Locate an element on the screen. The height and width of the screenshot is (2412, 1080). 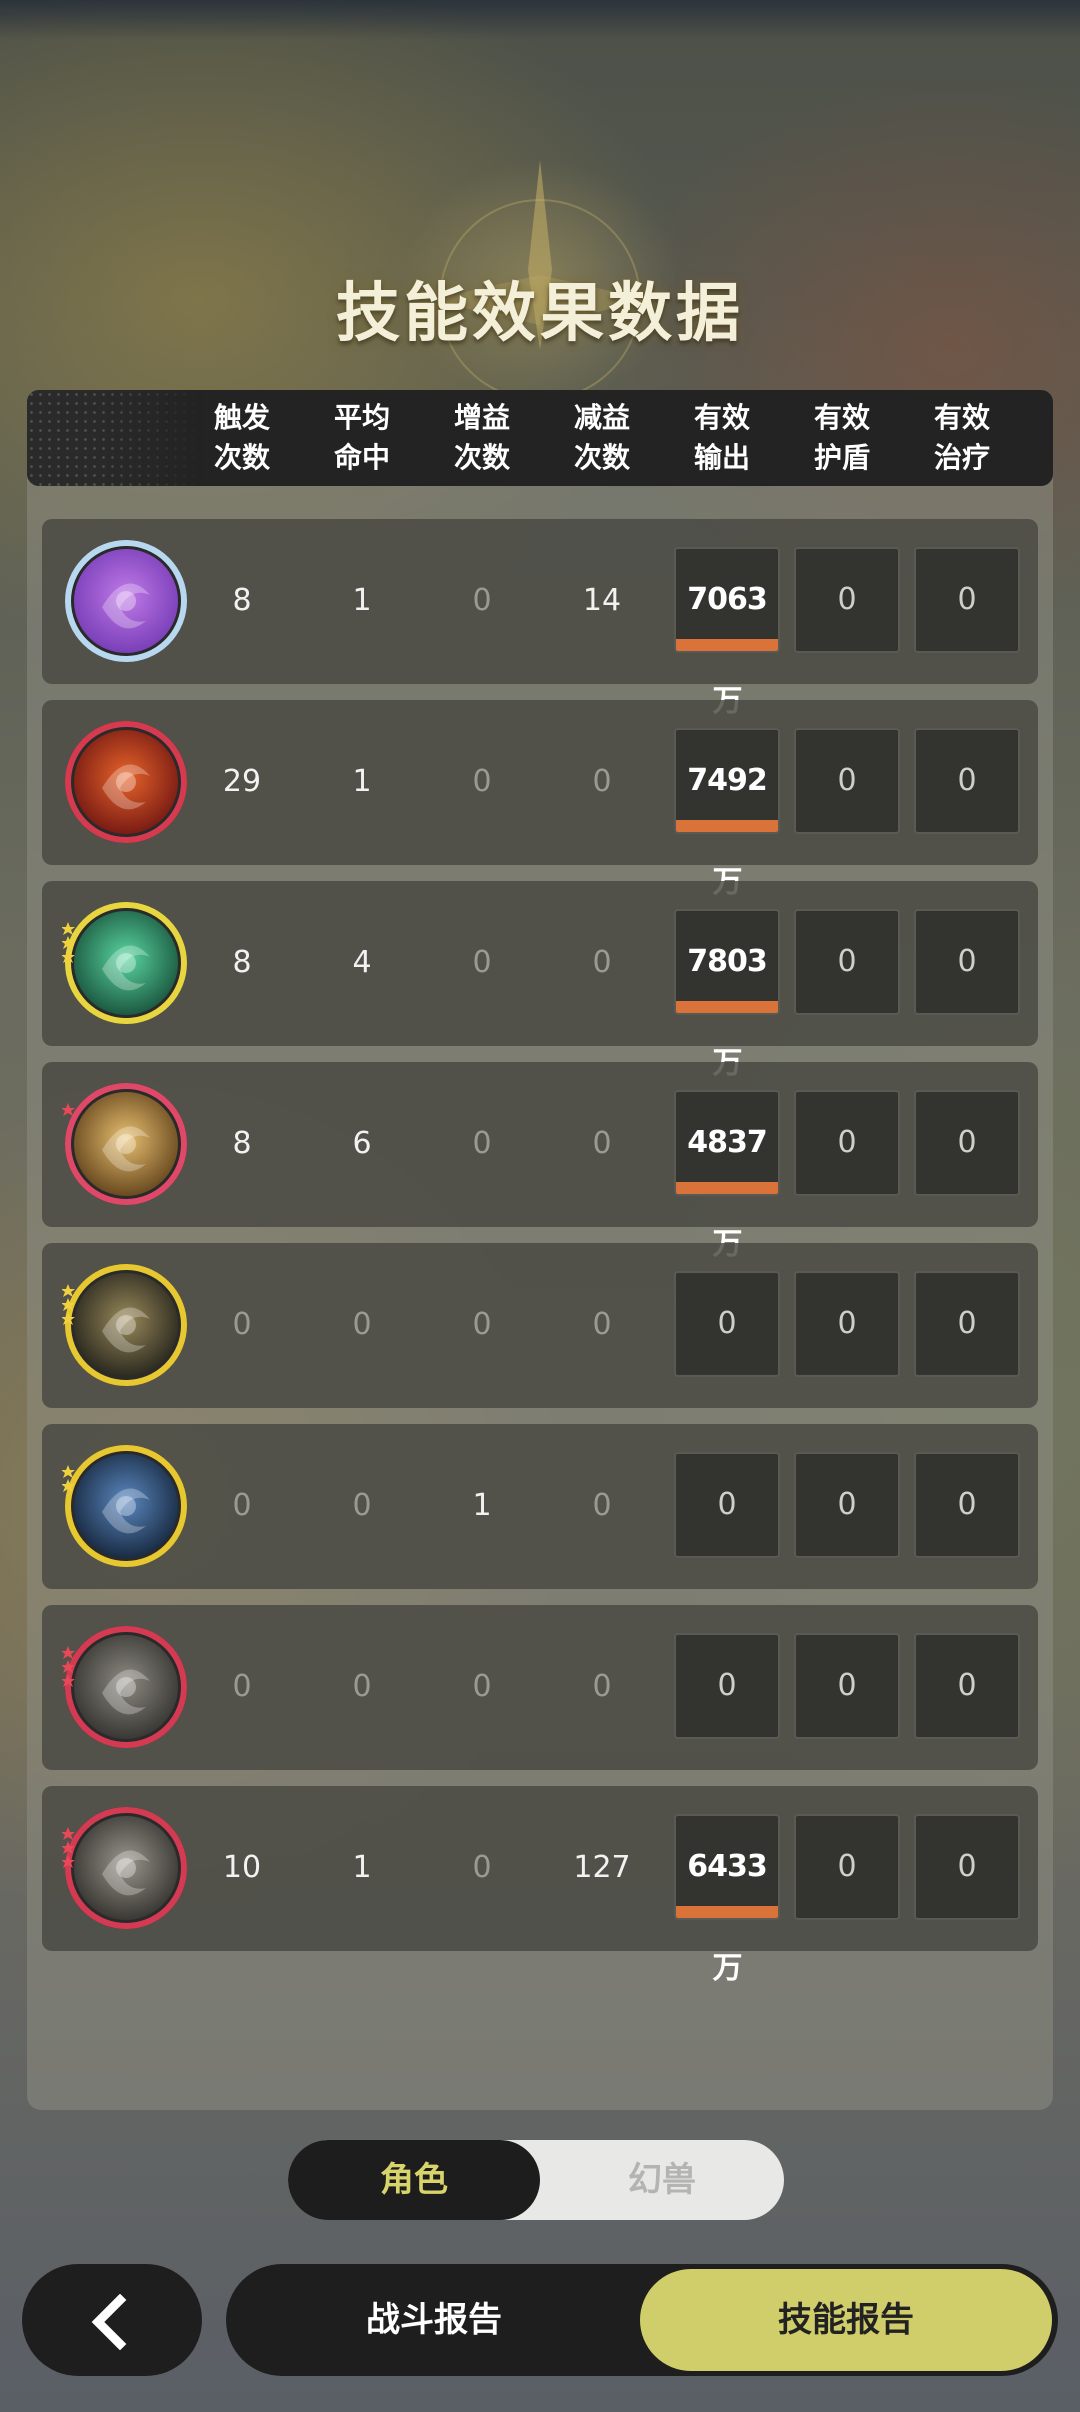
tab-battle-report: 战斗报告 is located at coordinates (434, 2320).